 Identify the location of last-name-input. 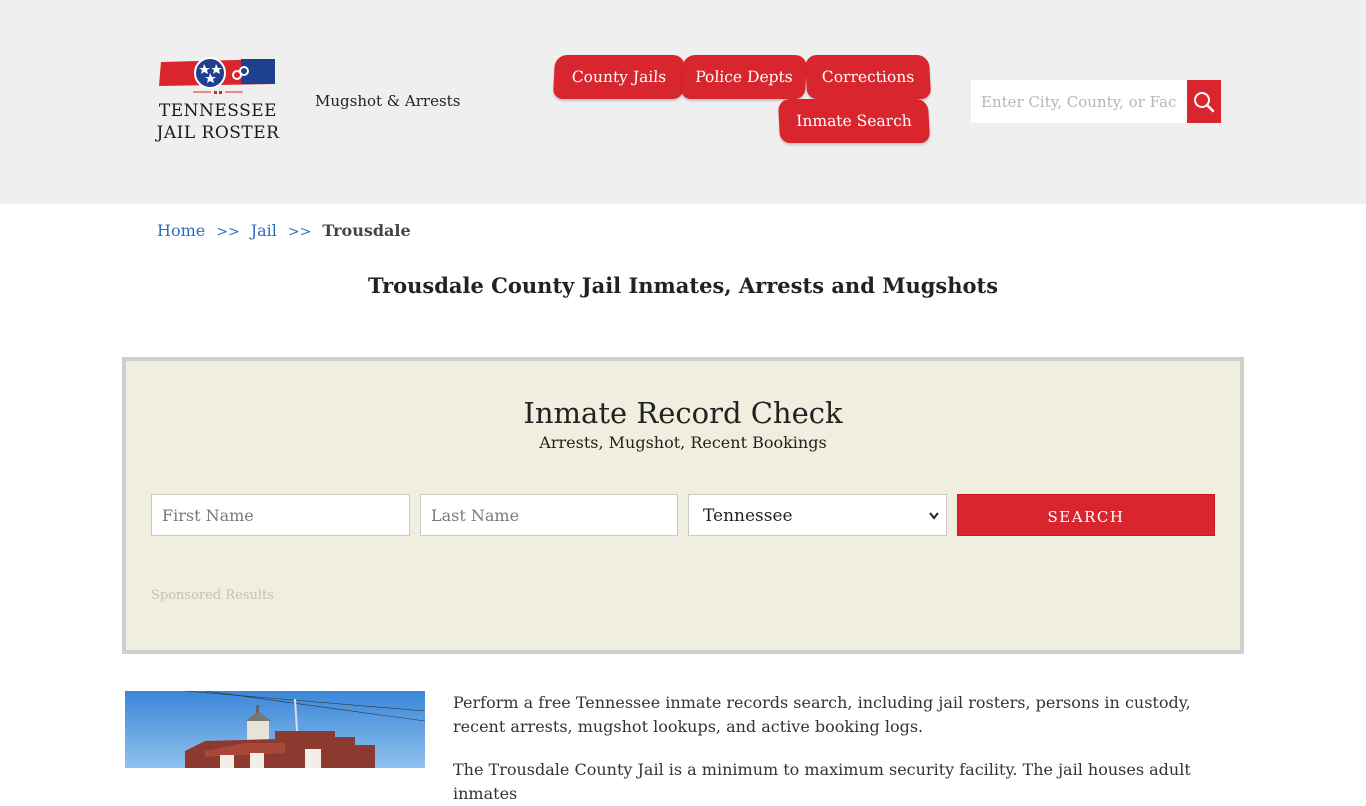
(549, 515).